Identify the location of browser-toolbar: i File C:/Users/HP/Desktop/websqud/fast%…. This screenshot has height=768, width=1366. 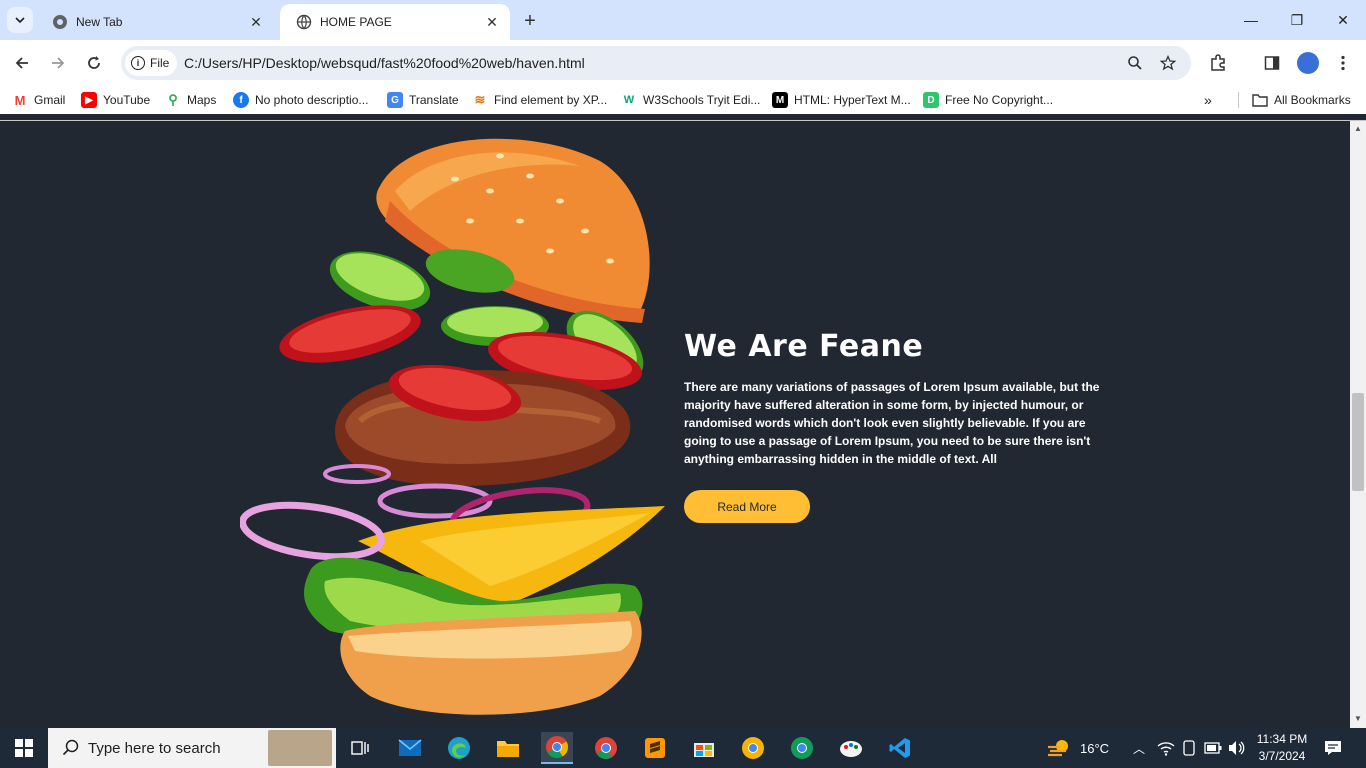
(683, 63).